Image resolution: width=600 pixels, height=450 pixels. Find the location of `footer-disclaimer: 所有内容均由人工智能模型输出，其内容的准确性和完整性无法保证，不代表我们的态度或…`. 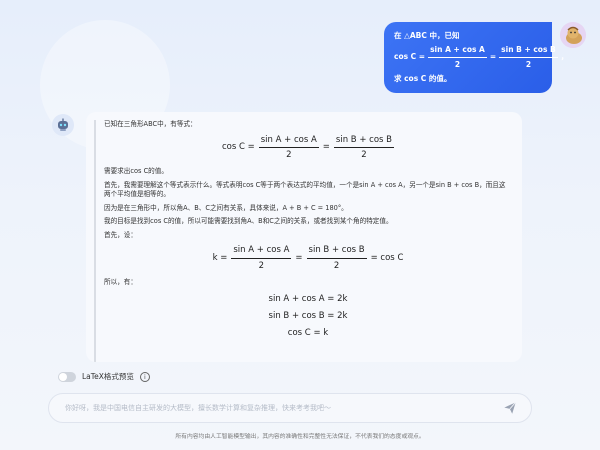

footer-disclaimer: 所有内容均由人工智能模型输出，其内容的准确性和完整性无法保证，不代表我们的态度或… is located at coordinates (300, 437).